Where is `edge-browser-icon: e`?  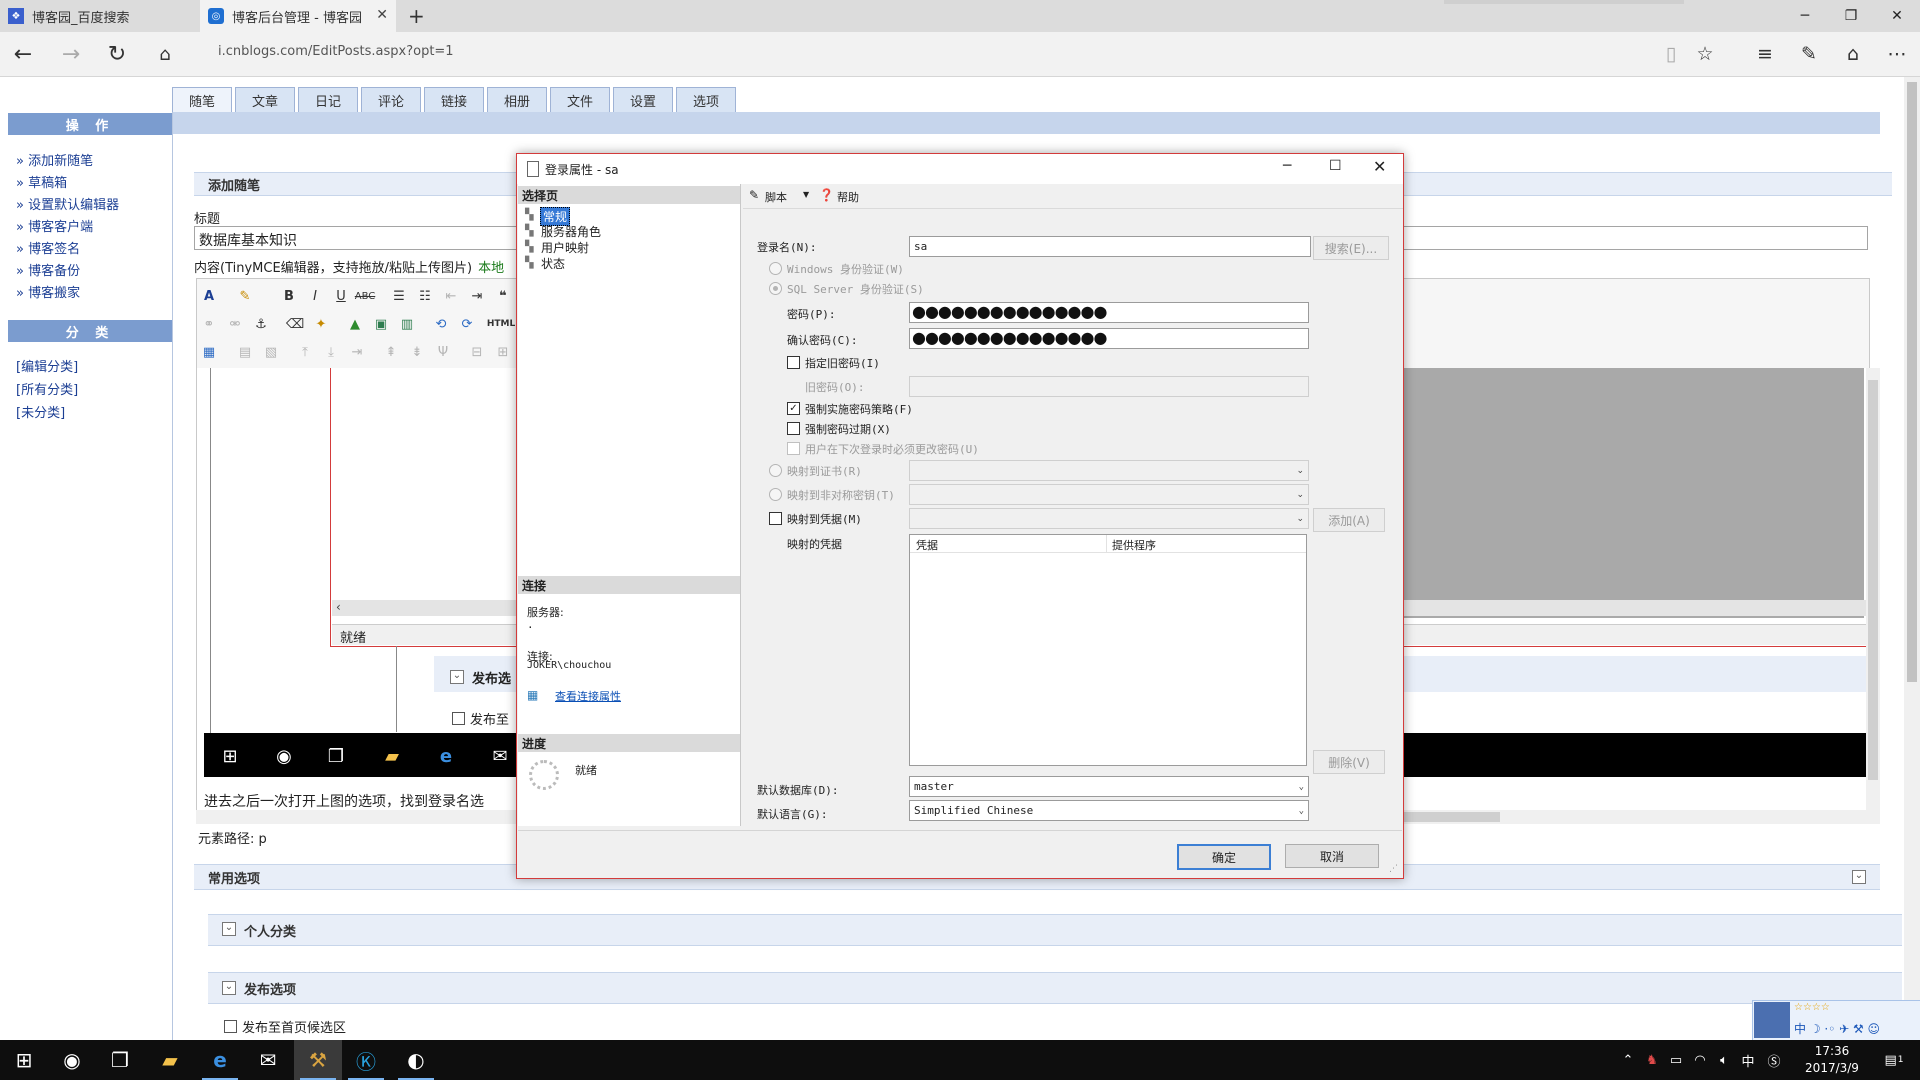 edge-browser-icon: e is located at coordinates (220, 1060).